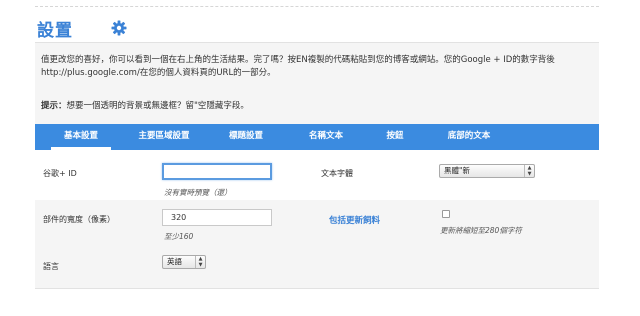 The width and height of the screenshot is (640, 316). Describe the element at coordinates (179, 236) in the screenshot. I see `width-hint: 至少160` at that location.